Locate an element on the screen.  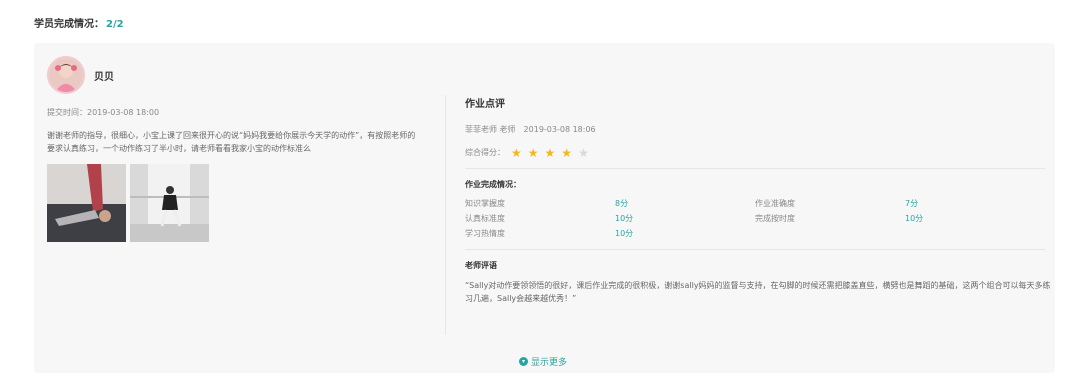
score-item-label: 认真标准度 is located at coordinates (485, 218).